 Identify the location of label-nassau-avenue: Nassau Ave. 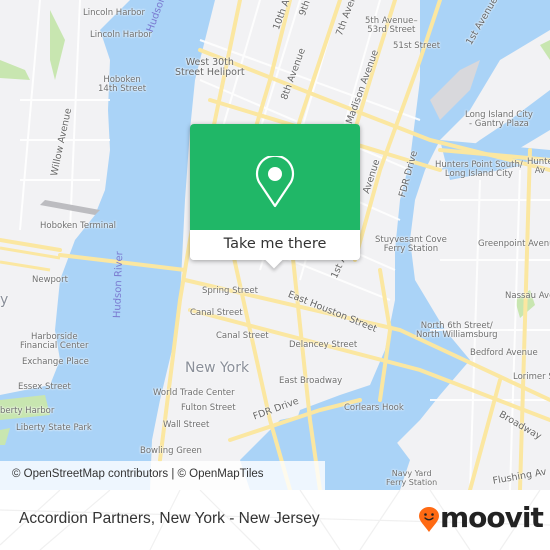
(527, 296).